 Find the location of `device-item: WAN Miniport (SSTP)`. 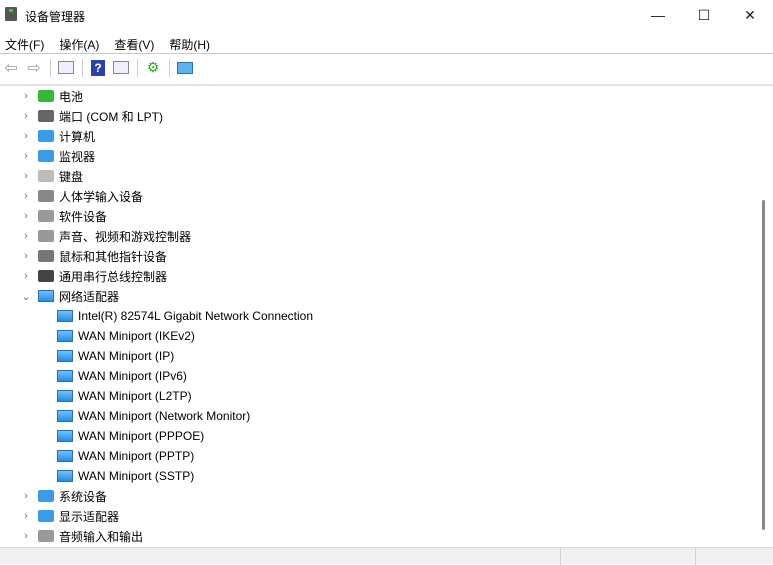

device-item: WAN Miniport (SSTP) is located at coordinates (125, 476).